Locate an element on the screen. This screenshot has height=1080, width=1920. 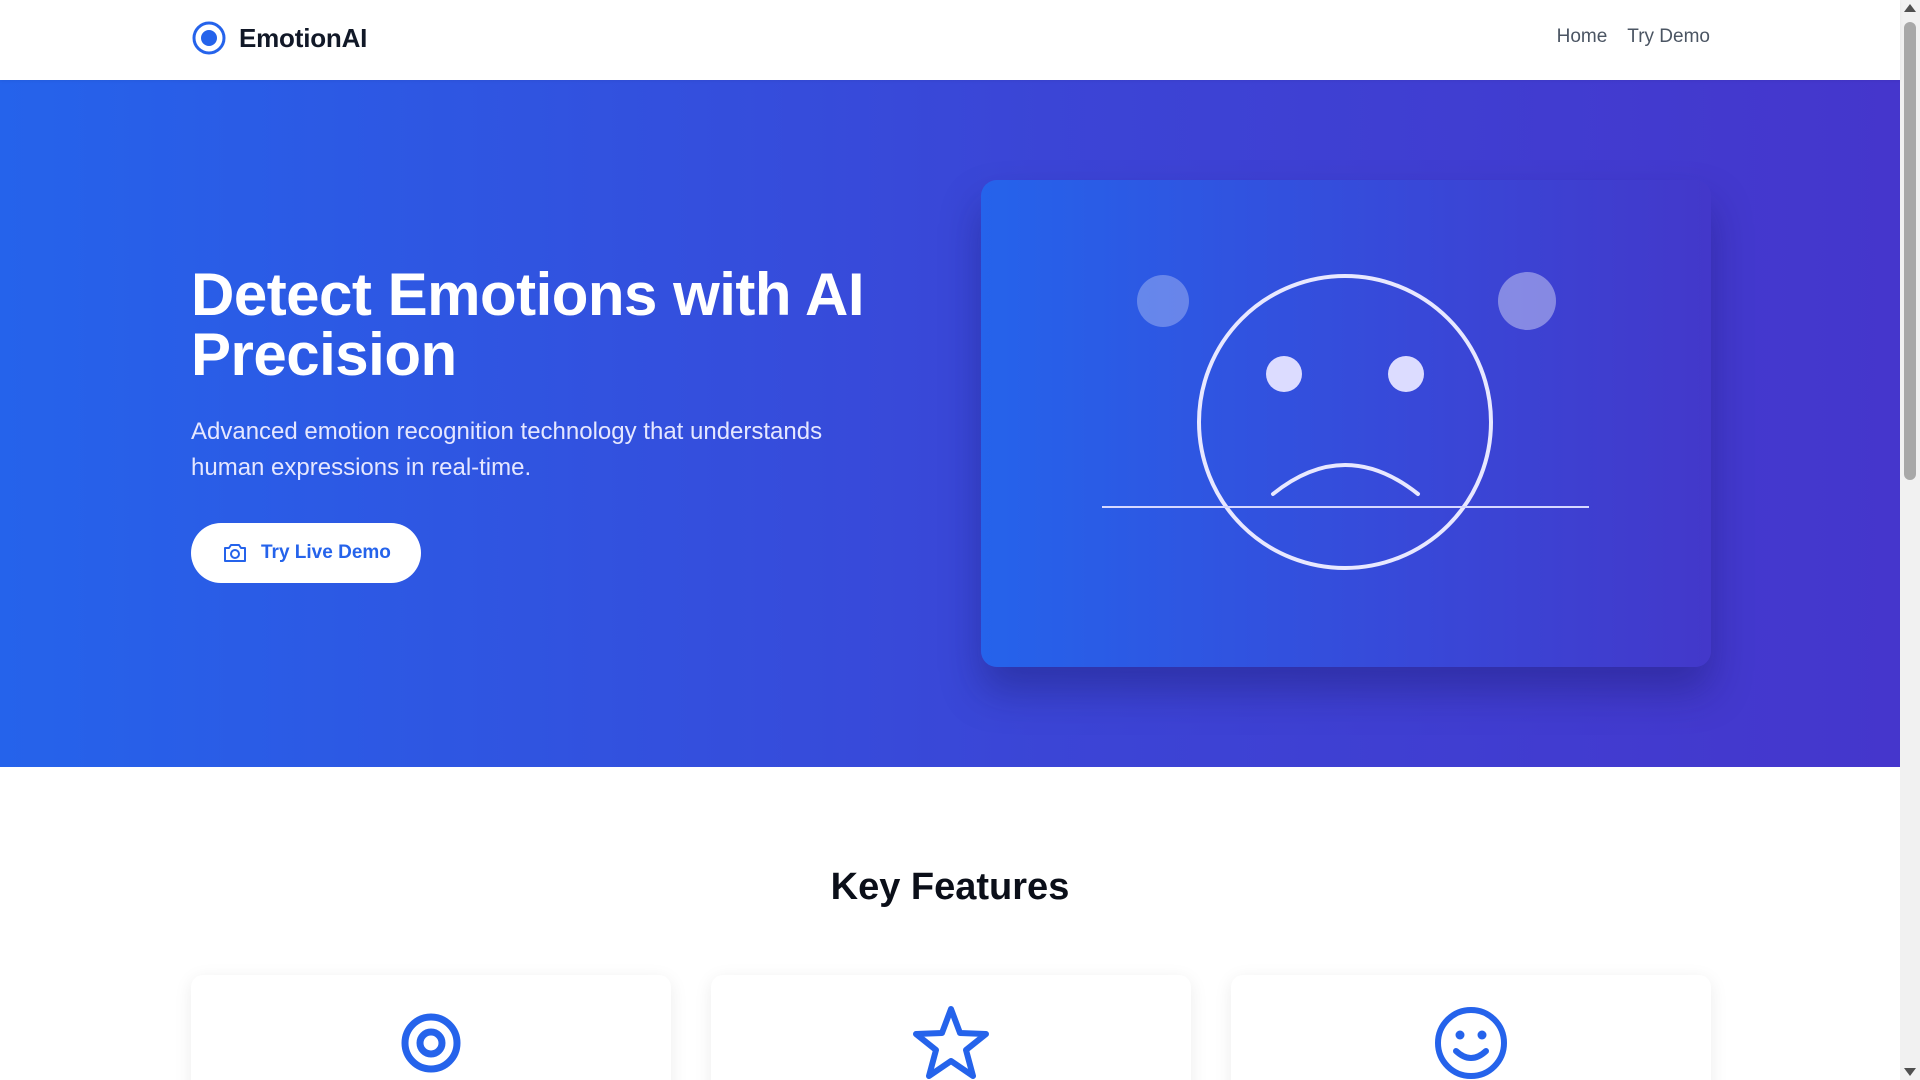
vertical-scrollbar is located at coordinates (1910, 540).